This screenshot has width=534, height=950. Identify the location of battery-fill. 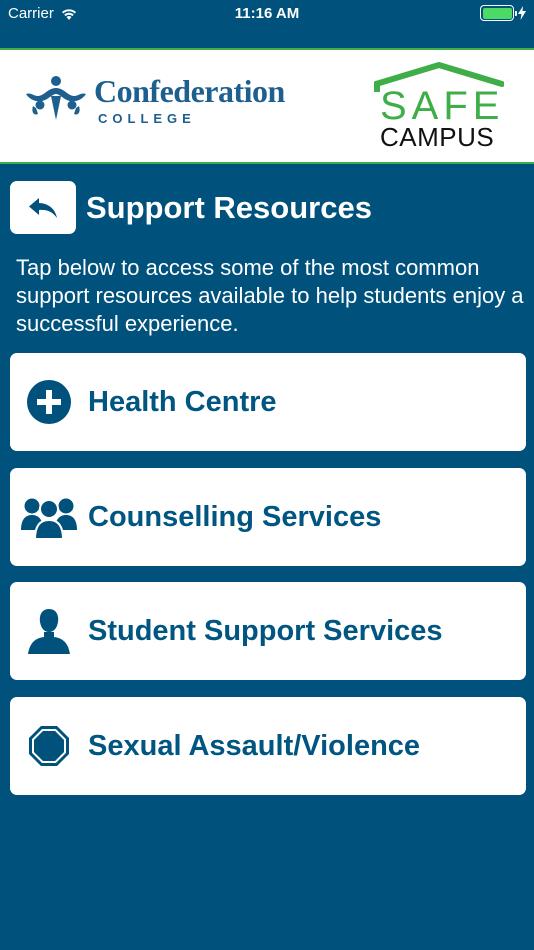
(497, 13).